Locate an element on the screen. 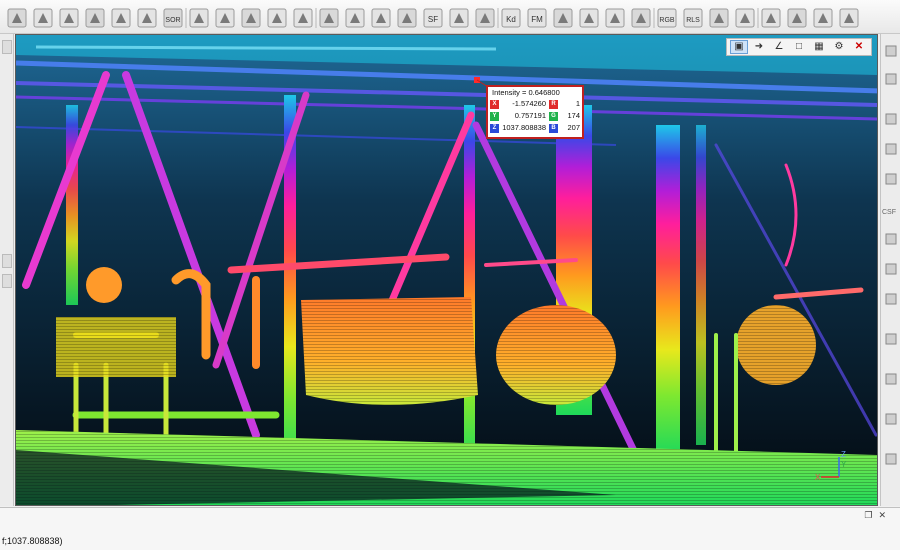 This screenshot has width=900, height=550. console-panel: ❐ ✕ f;1037.808838) is located at coordinates (450, 528).